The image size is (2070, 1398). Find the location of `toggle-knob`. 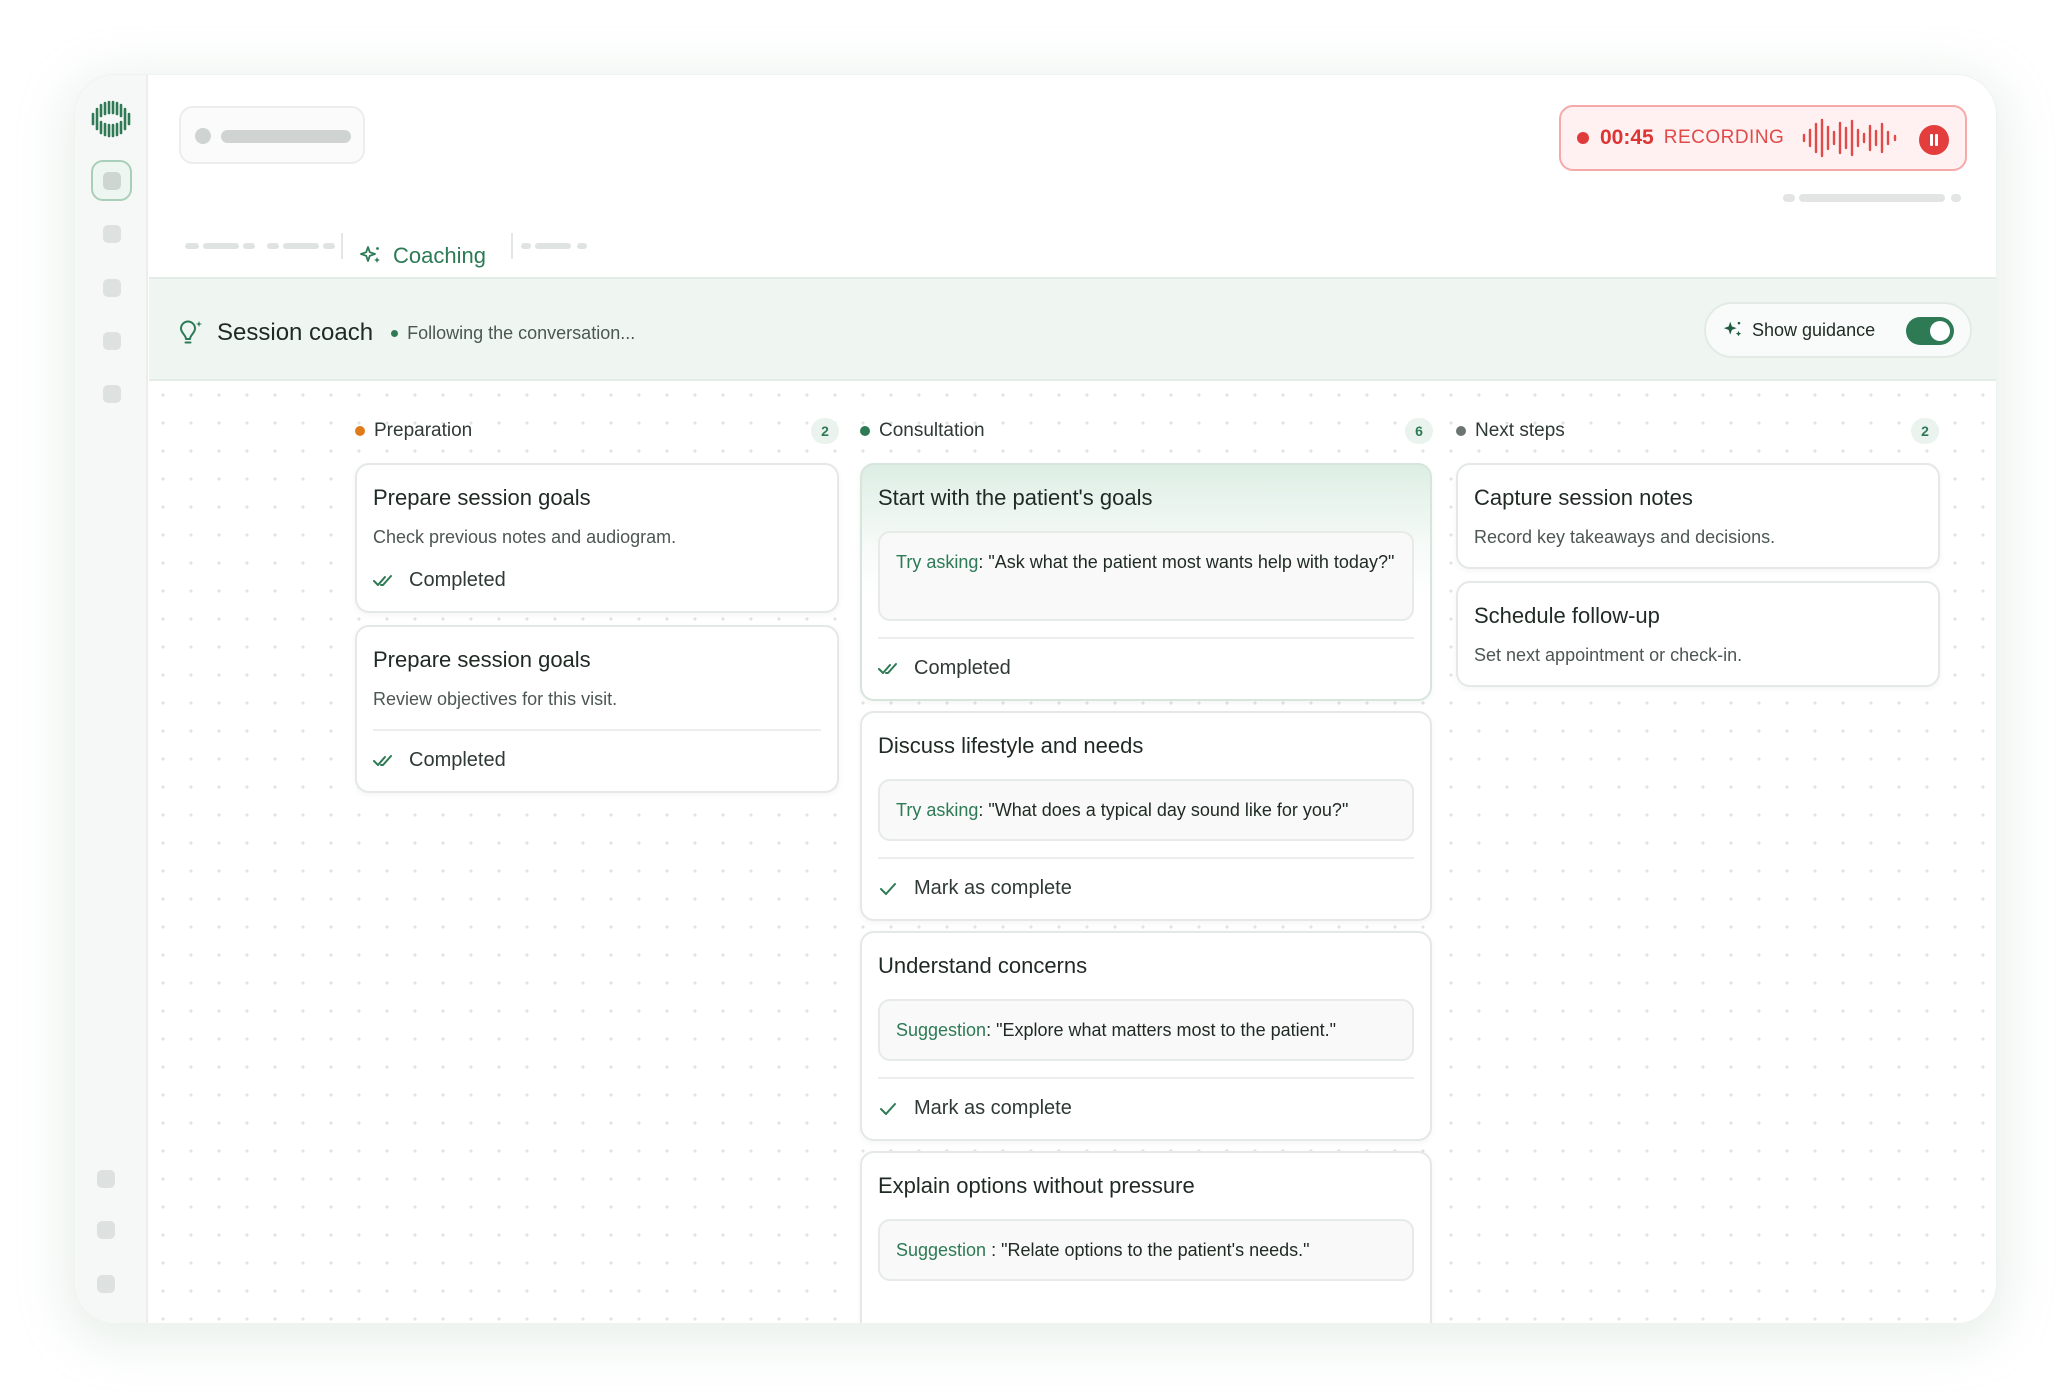

toggle-knob is located at coordinates (1940, 331).